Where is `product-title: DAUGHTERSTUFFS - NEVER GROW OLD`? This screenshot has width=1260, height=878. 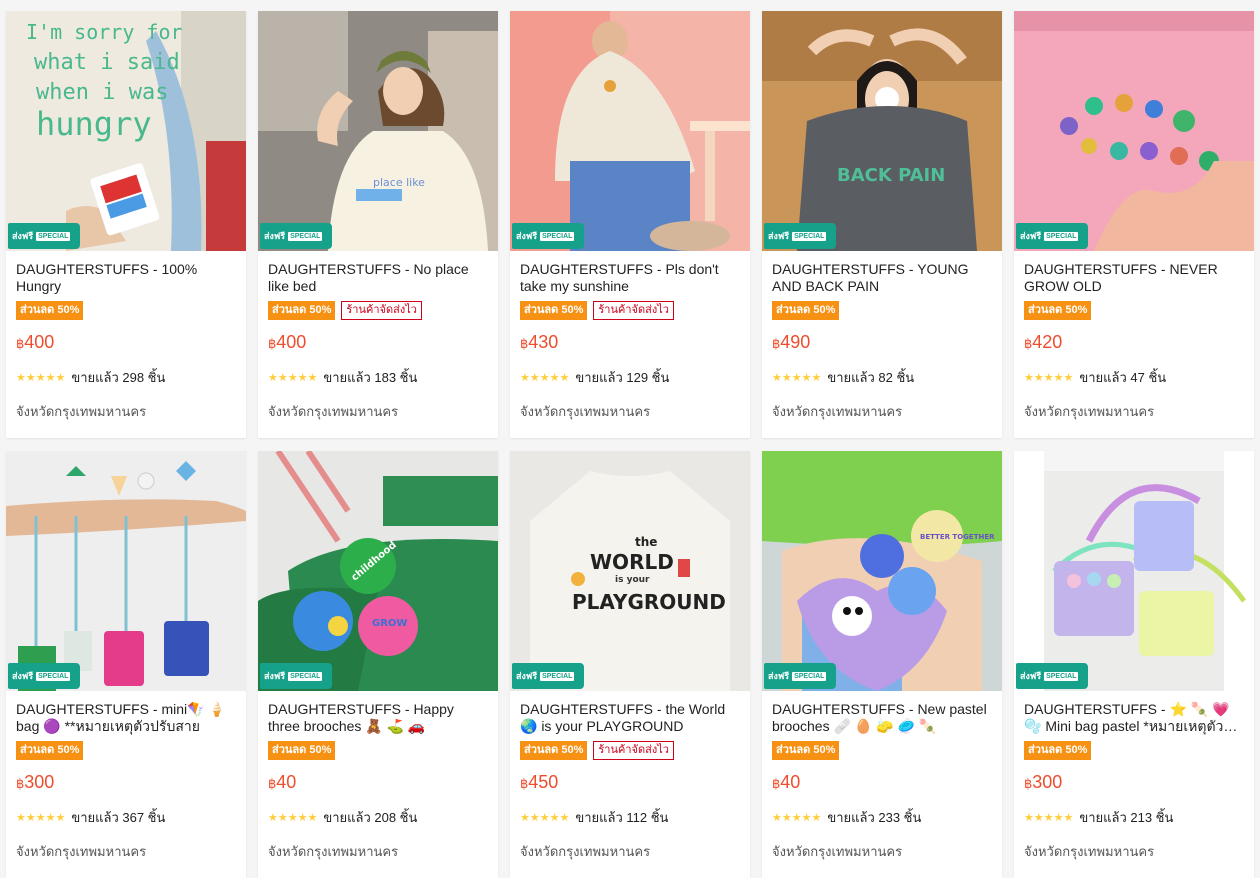 product-title: DAUGHTERSTUFFS - NEVER GROW OLD is located at coordinates (1134, 278).